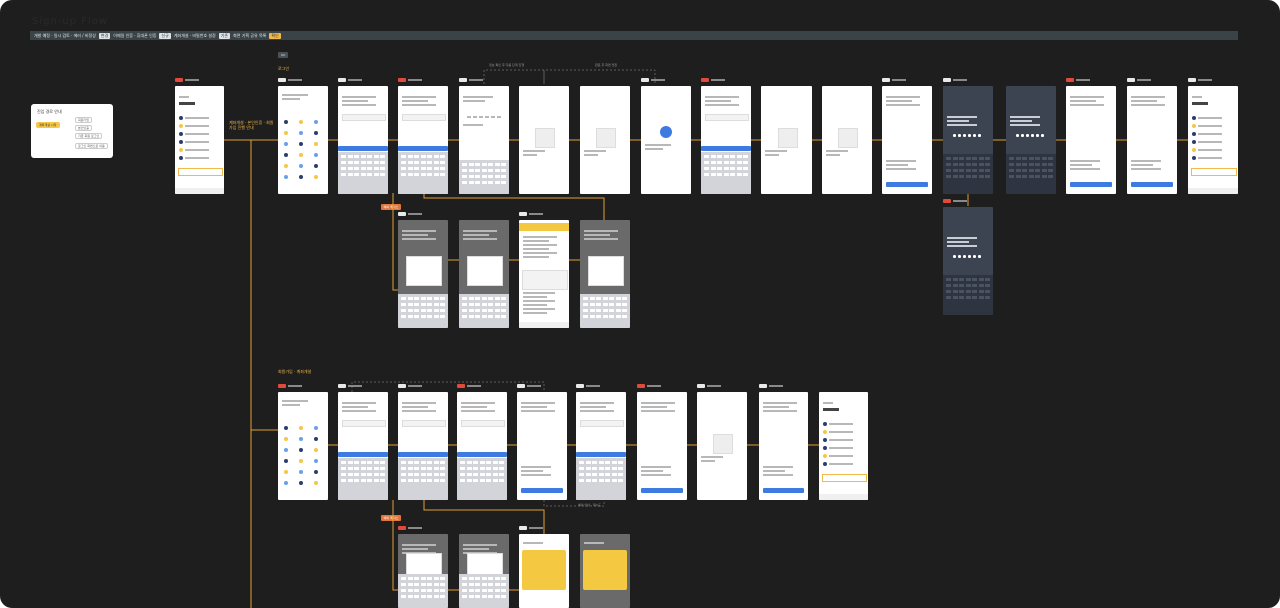 This screenshot has height=608, width=1280. What do you see at coordinates (954, 135) in the screenshot?
I see `pin-dot` at bounding box center [954, 135].